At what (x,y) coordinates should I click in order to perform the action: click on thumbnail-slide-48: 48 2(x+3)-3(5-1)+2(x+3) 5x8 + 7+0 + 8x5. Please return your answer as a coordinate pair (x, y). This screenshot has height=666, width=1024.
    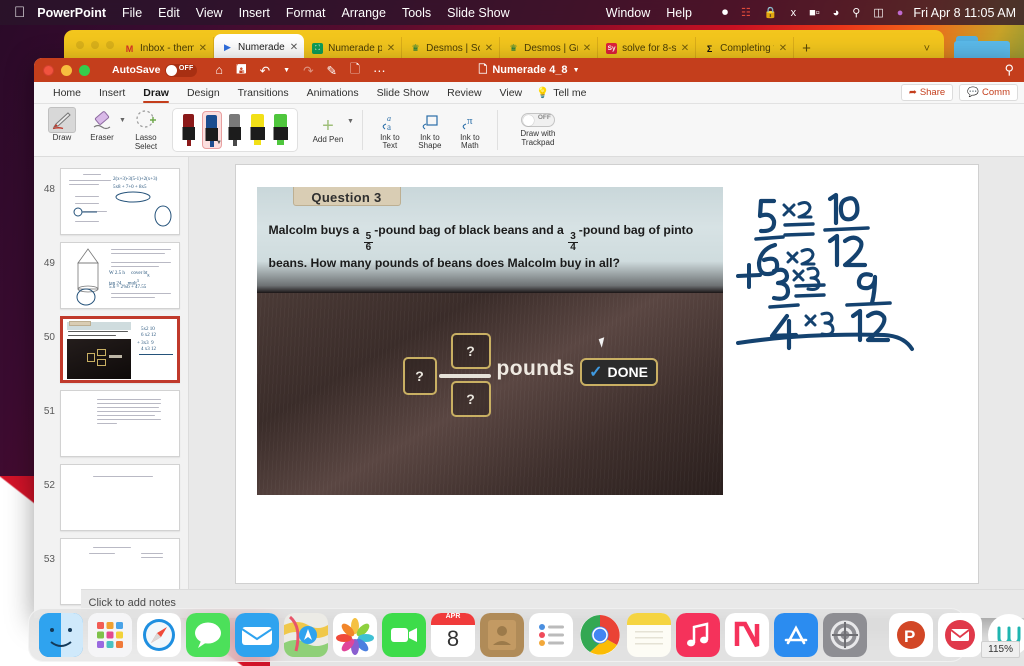
    Looking at the image, I should click on (111, 198).